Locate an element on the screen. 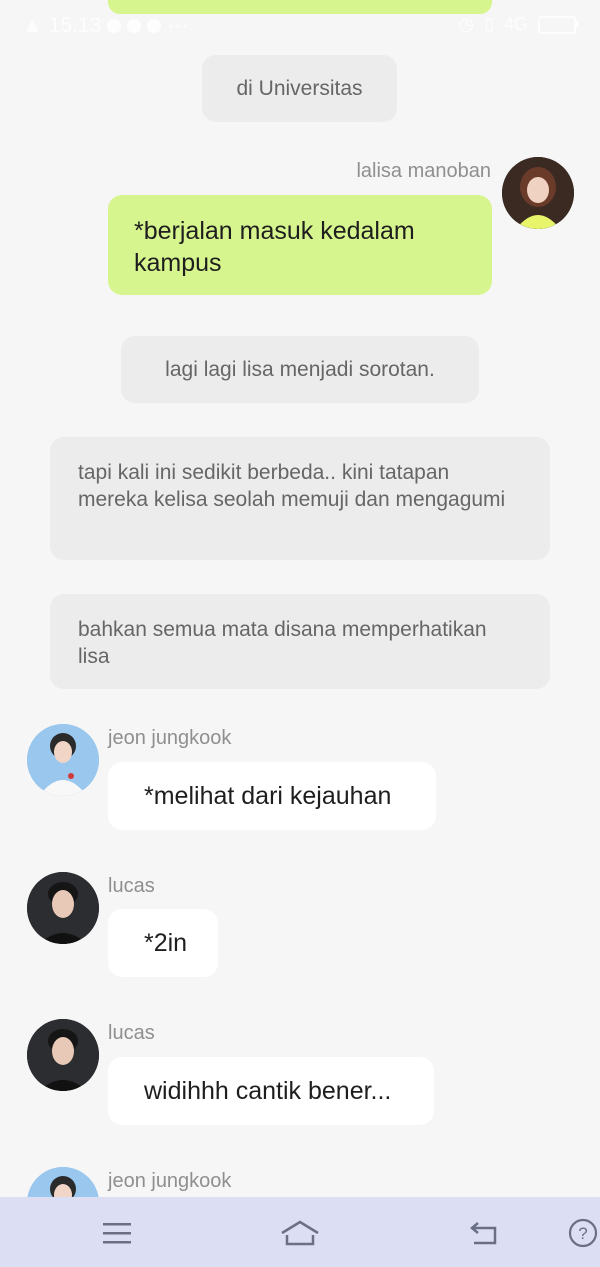  home-button is located at coordinates (300, 1233).